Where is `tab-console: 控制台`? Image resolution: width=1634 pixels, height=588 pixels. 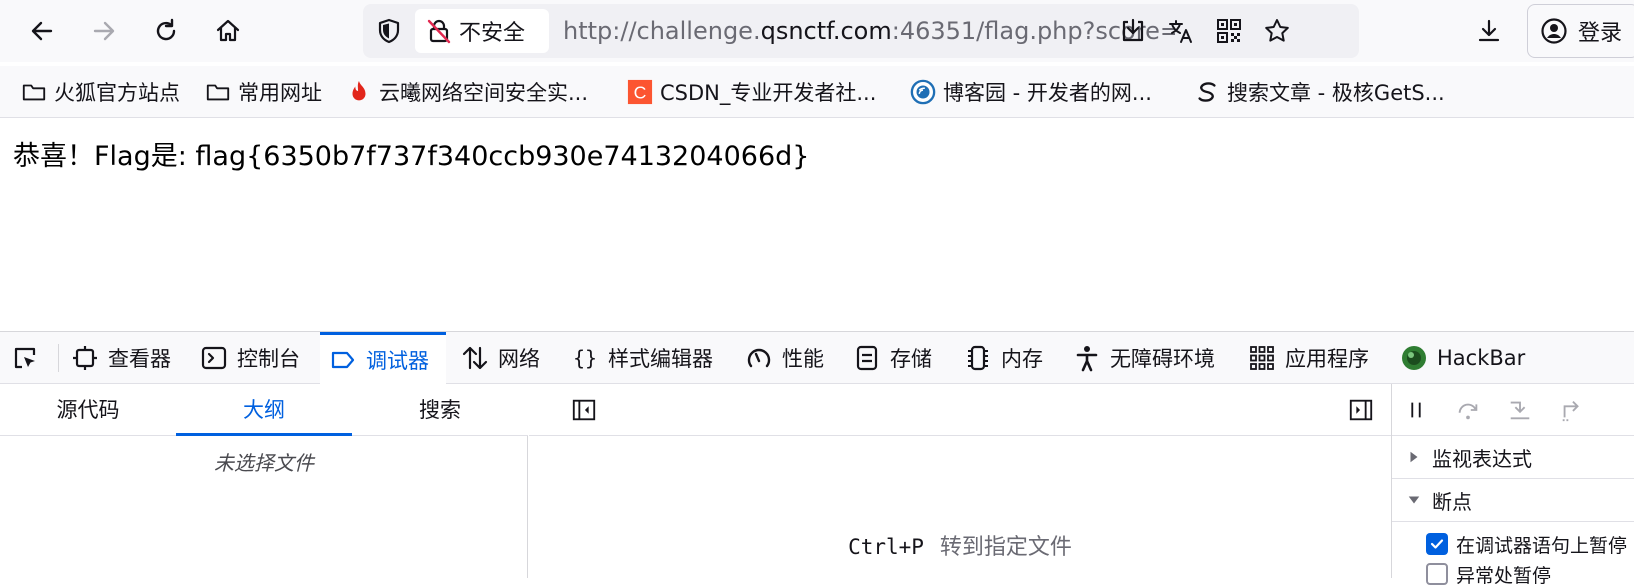 tab-console: 控制台 is located at coordinates (249, 358).